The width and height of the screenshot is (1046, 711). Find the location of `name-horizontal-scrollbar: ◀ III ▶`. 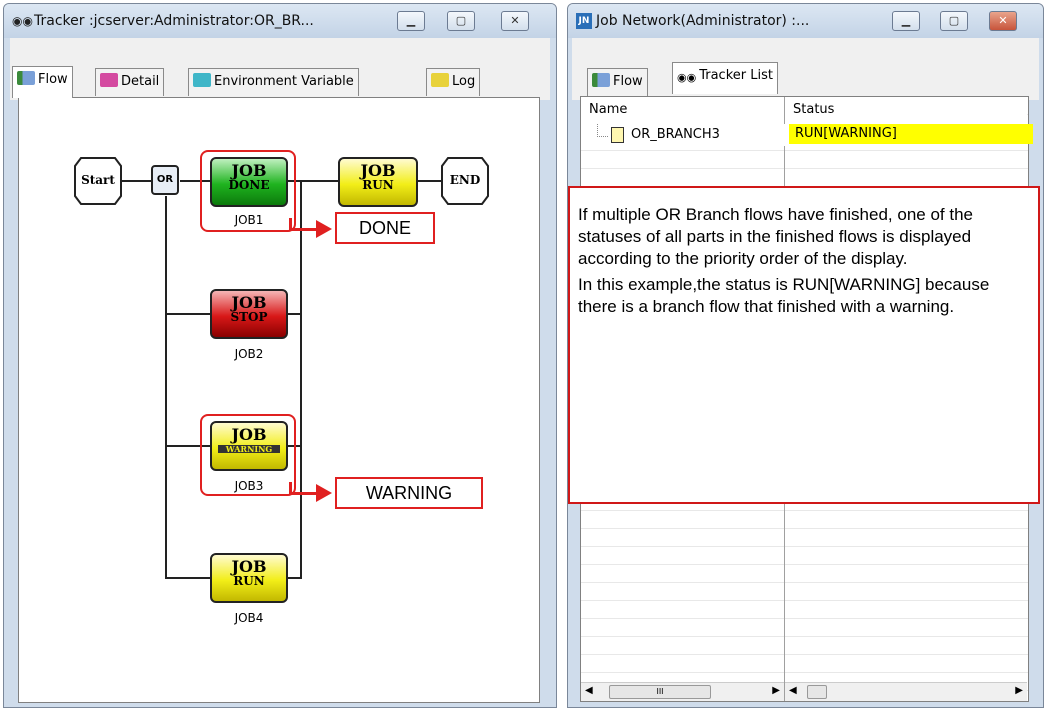

name-horizontal-scrollbar: ◀ III ▶ is located at coordinates (682, 691).